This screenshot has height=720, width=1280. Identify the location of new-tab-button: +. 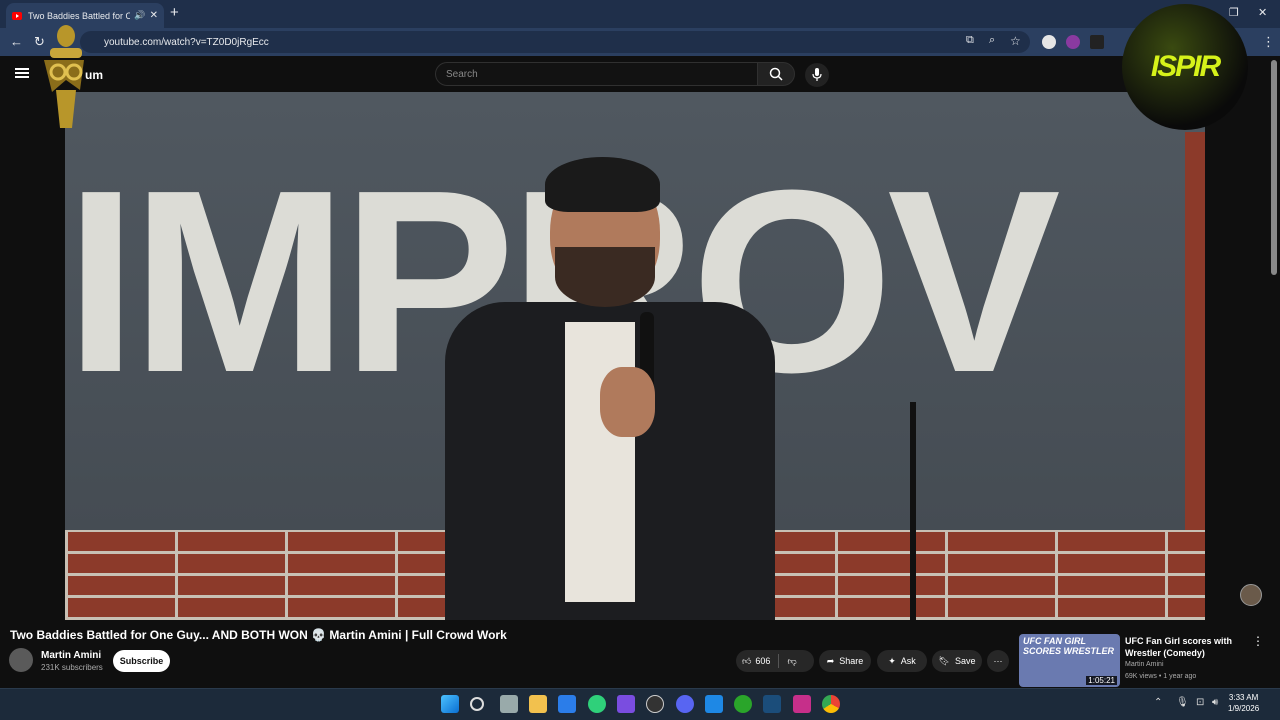
(174, 12).